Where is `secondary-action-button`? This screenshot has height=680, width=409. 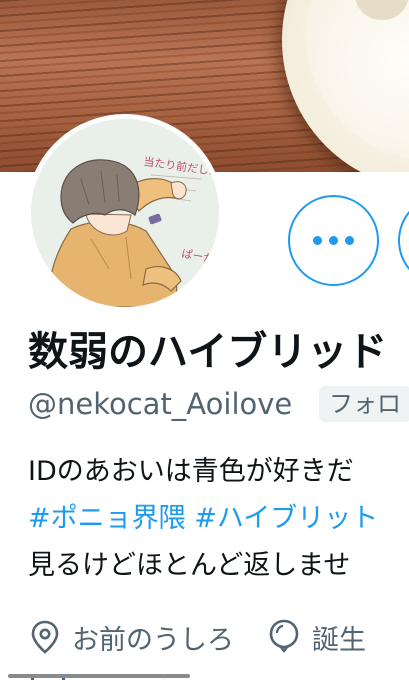
secondary-action-button is located at coordinates (403, 240).